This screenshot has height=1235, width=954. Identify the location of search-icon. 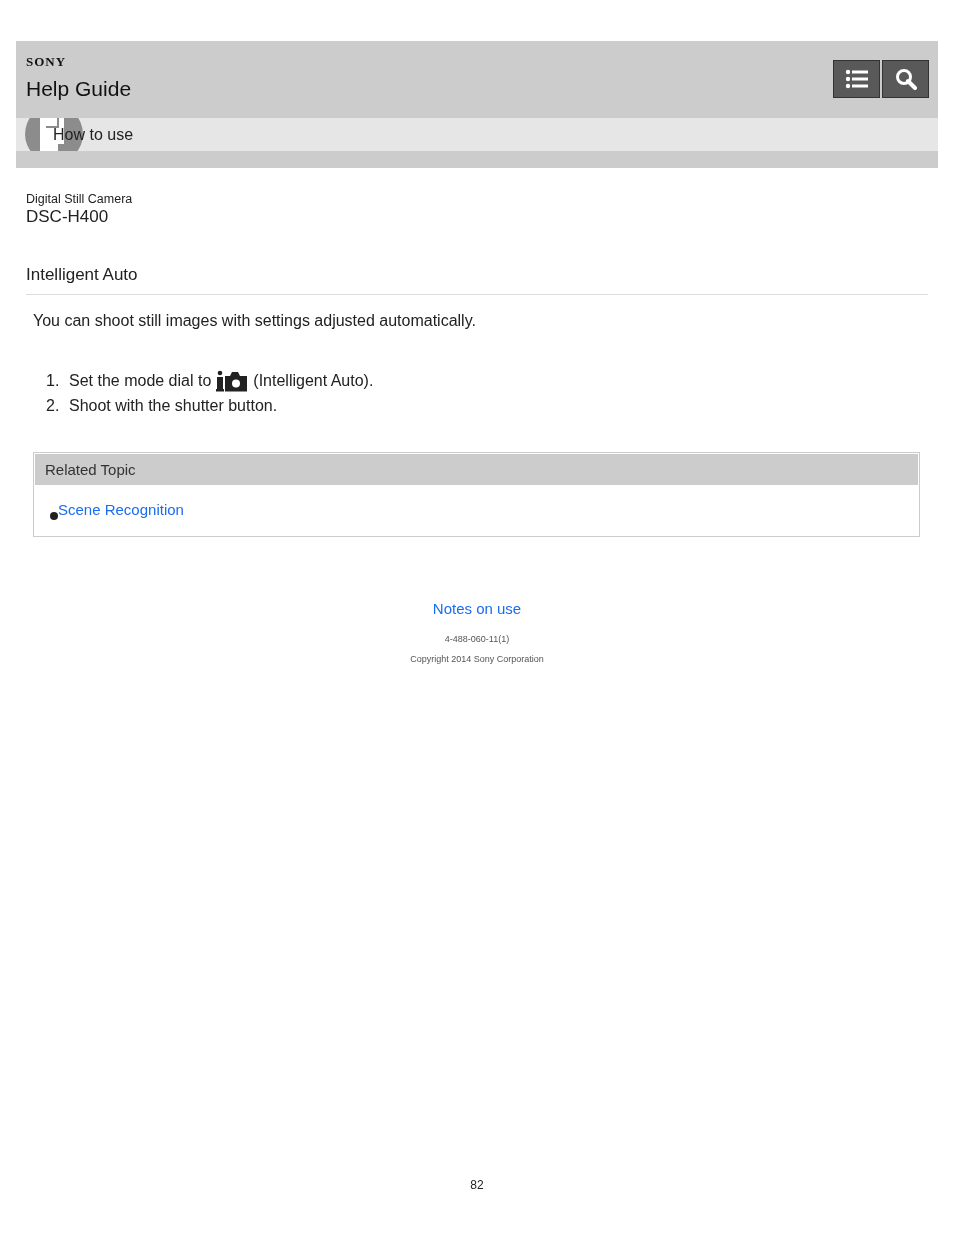
(905, 79).